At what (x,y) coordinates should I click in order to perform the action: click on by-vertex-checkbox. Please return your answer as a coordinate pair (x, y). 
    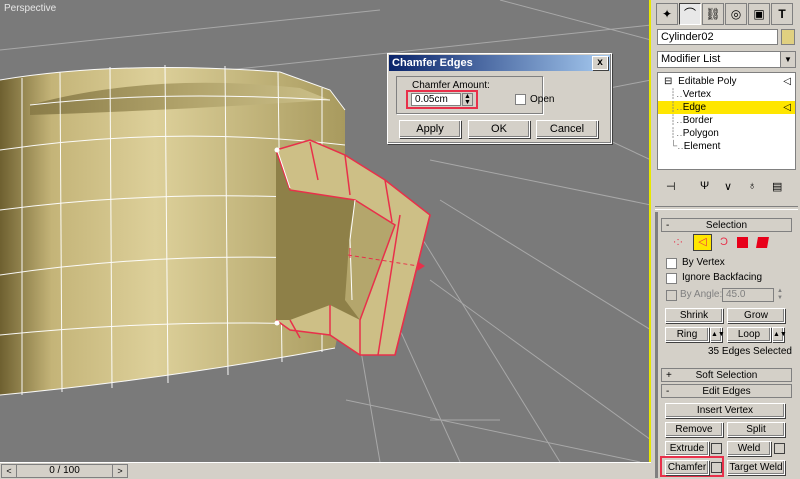
    Looking at the image, I should click on (671, 263).